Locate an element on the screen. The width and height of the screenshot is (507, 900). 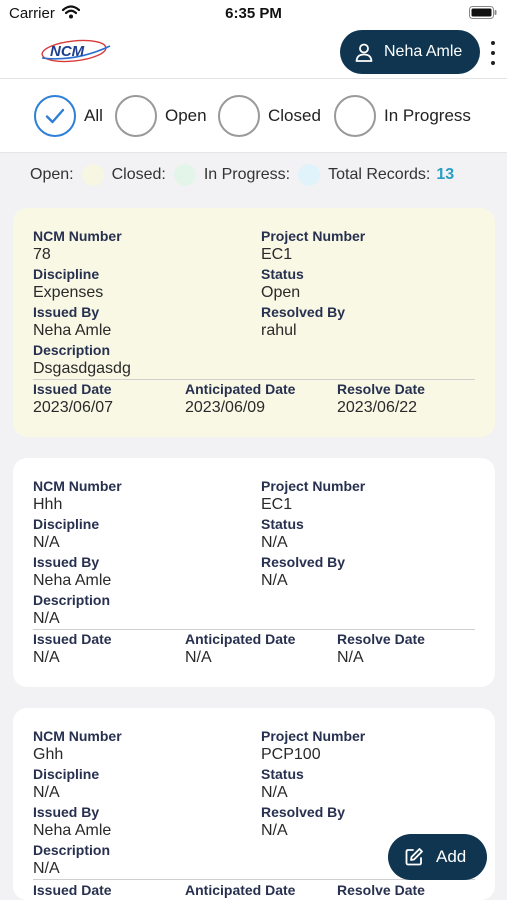
logo-text: NCM is located at coordinates (67, 51).